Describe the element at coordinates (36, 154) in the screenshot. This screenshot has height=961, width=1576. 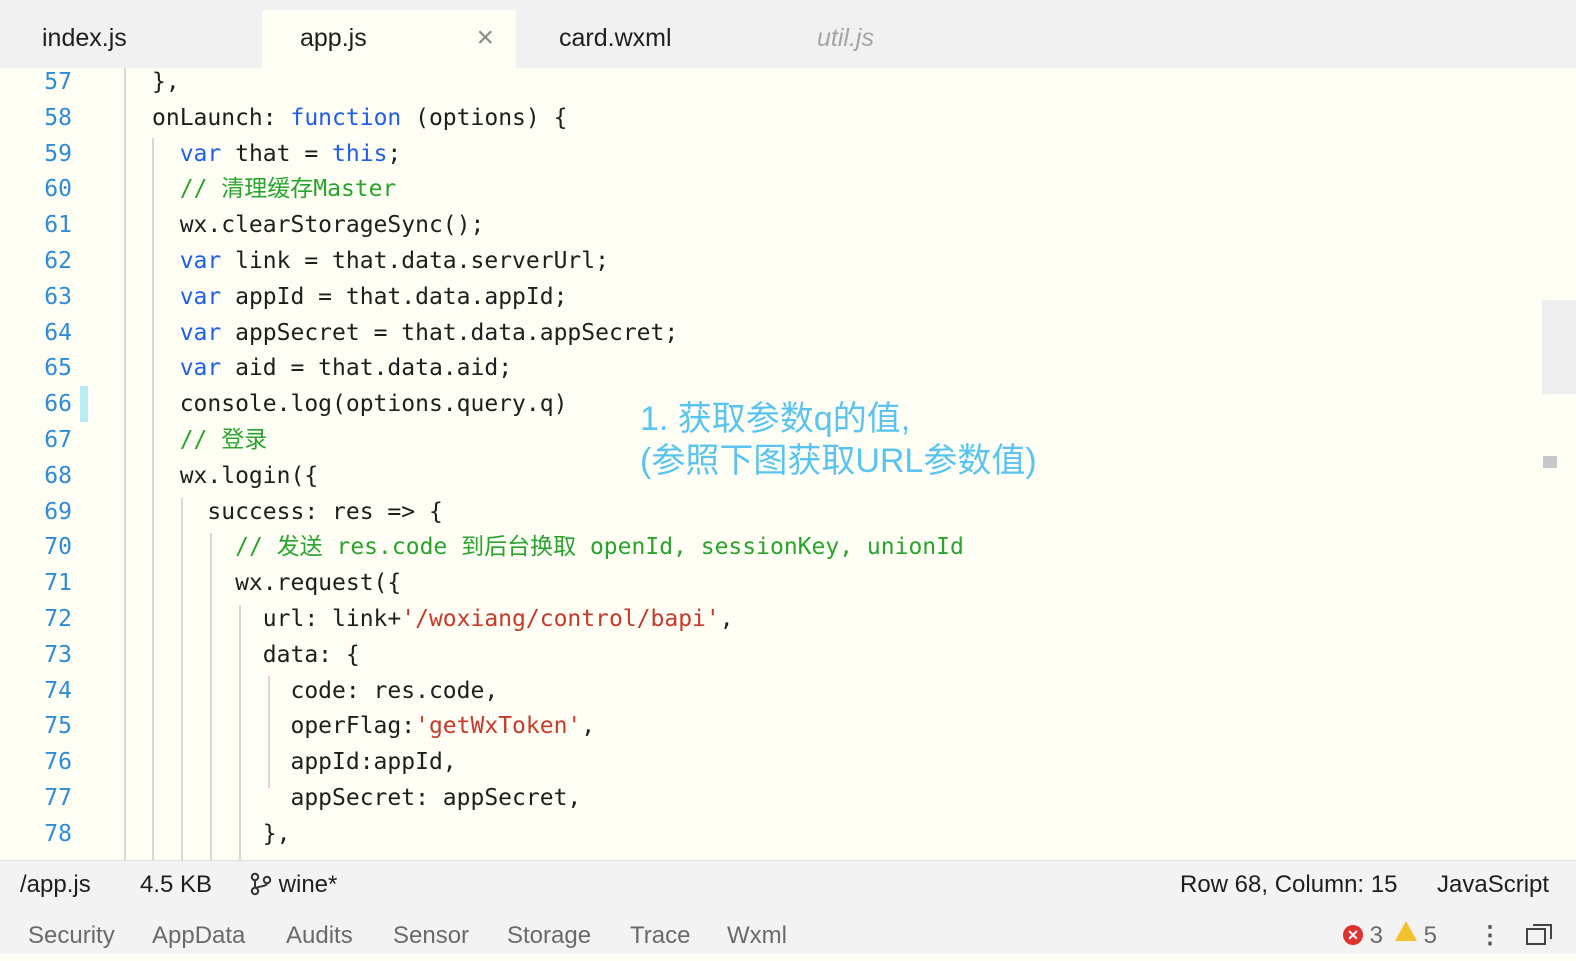
I see `line-number: 59` at that location.